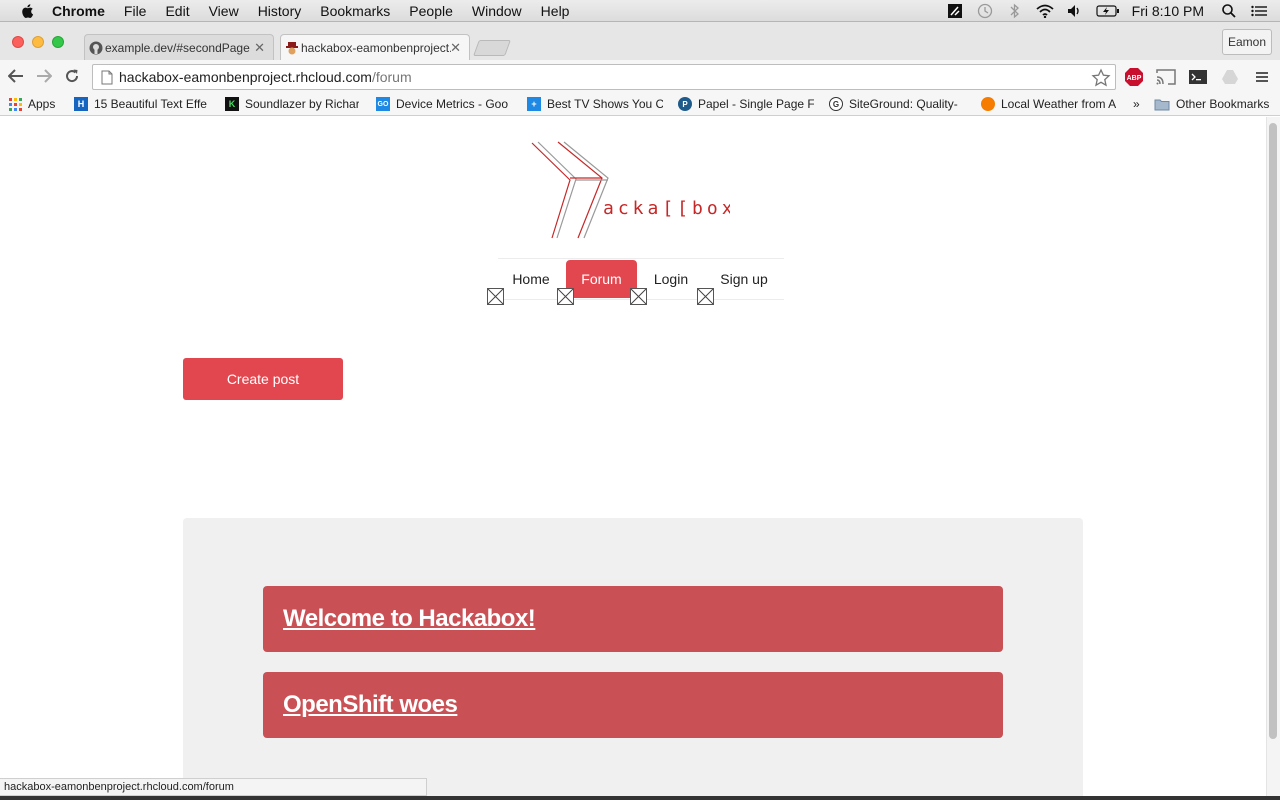  I want to click on profile-button: Eamon, so click(1247, 42).